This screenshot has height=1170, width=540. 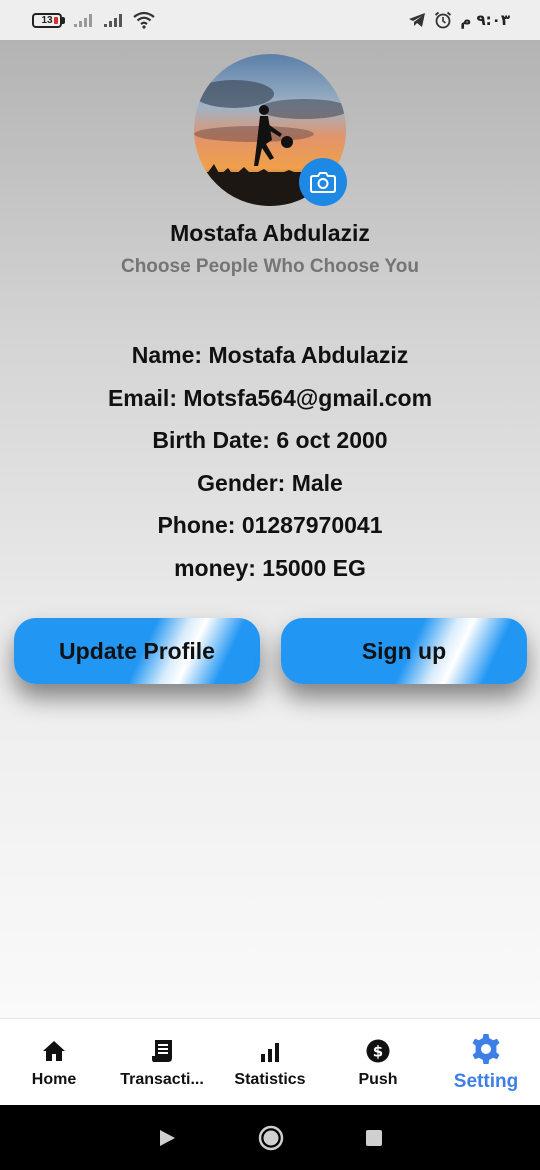 What do you see at coordinates (374, 1137) in the screenshot?
I see `recents-icon` at bounding box center [374, 1137].